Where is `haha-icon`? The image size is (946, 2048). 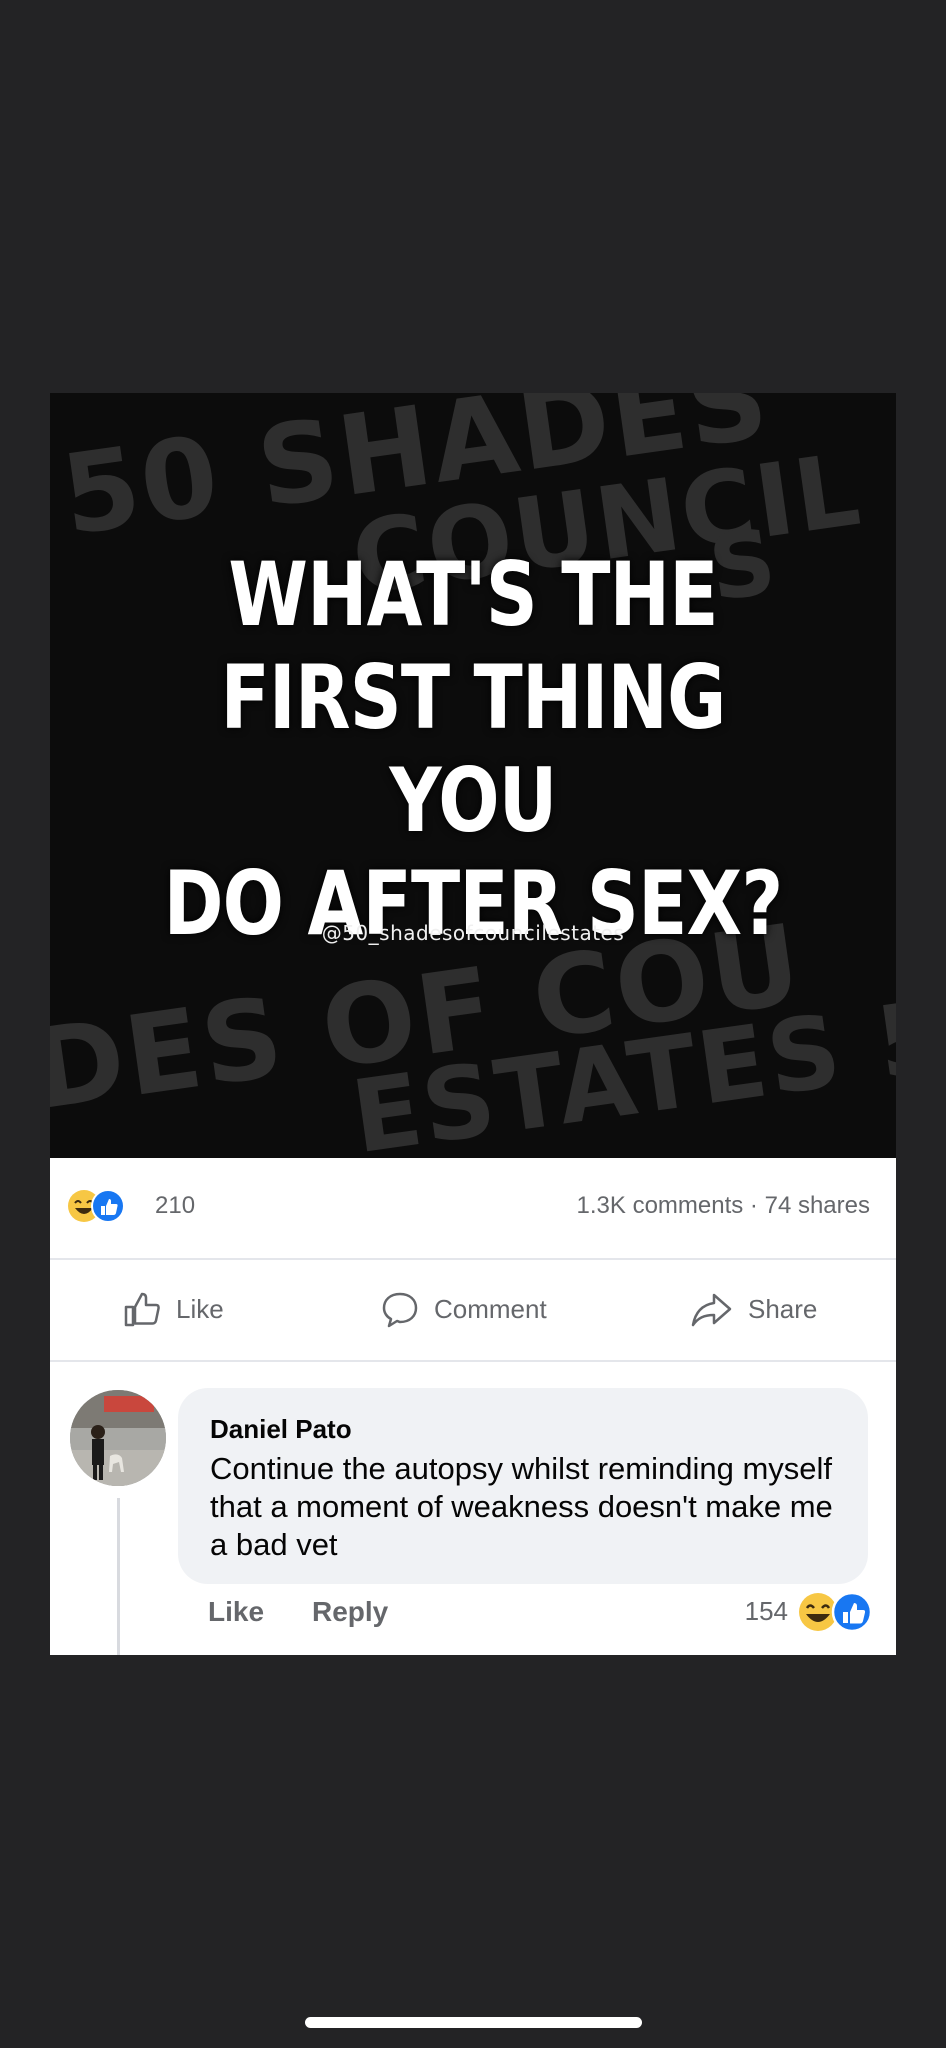
haha-icon is located at coordinates (818, 1612).